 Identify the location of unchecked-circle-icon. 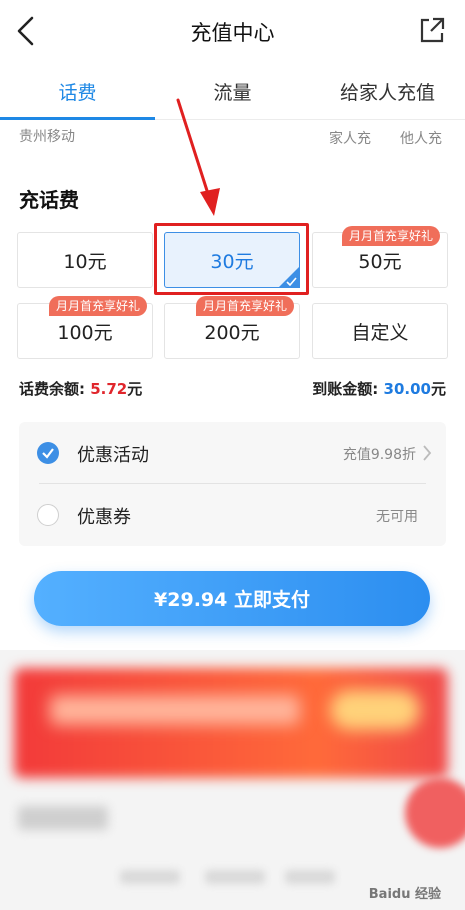
(48, 515).